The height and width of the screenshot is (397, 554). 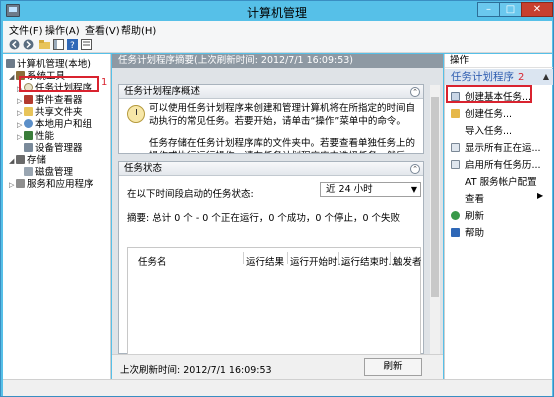 I want to click on time-range-select: 近 24 小时 ▼, so click(x=370, y=189).